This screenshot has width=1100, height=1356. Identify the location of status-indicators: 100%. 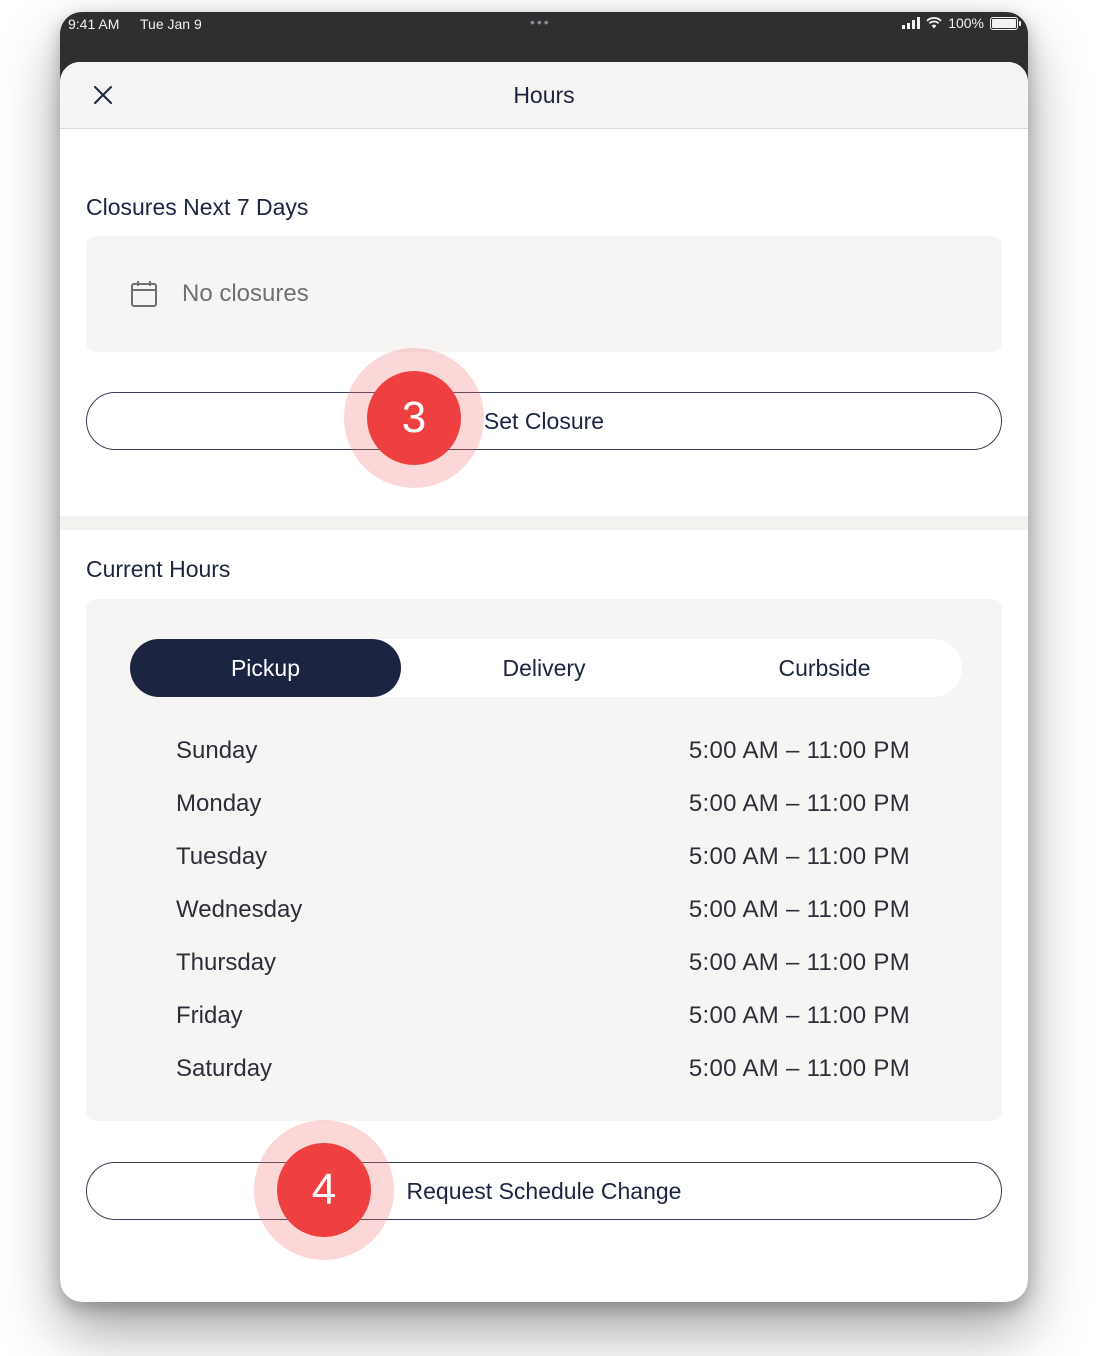
(961, 23).